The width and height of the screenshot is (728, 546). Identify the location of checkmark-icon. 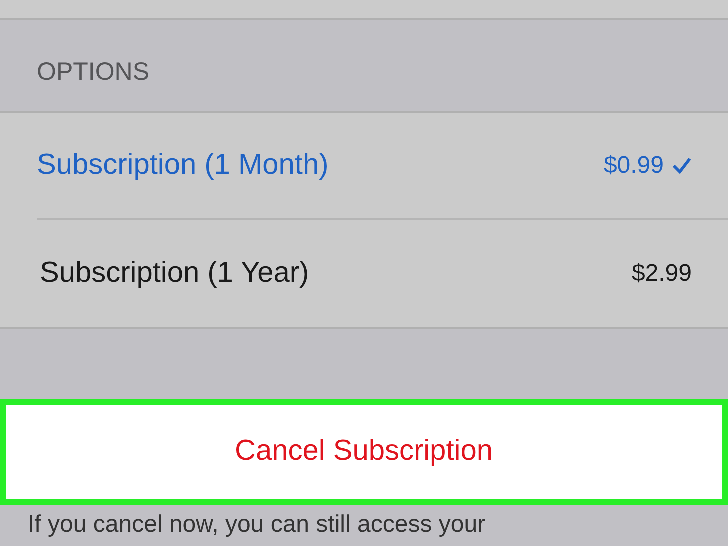
(682, 165).